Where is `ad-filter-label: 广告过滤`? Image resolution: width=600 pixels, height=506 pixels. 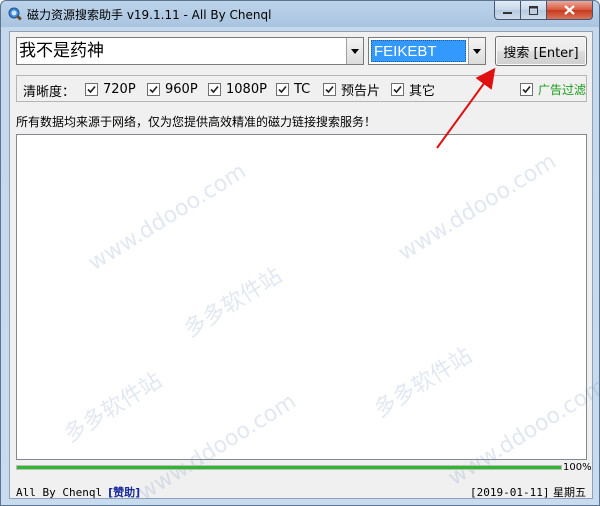 ad-filter-label: 广告过滤 is located at coordinates (562, 89).